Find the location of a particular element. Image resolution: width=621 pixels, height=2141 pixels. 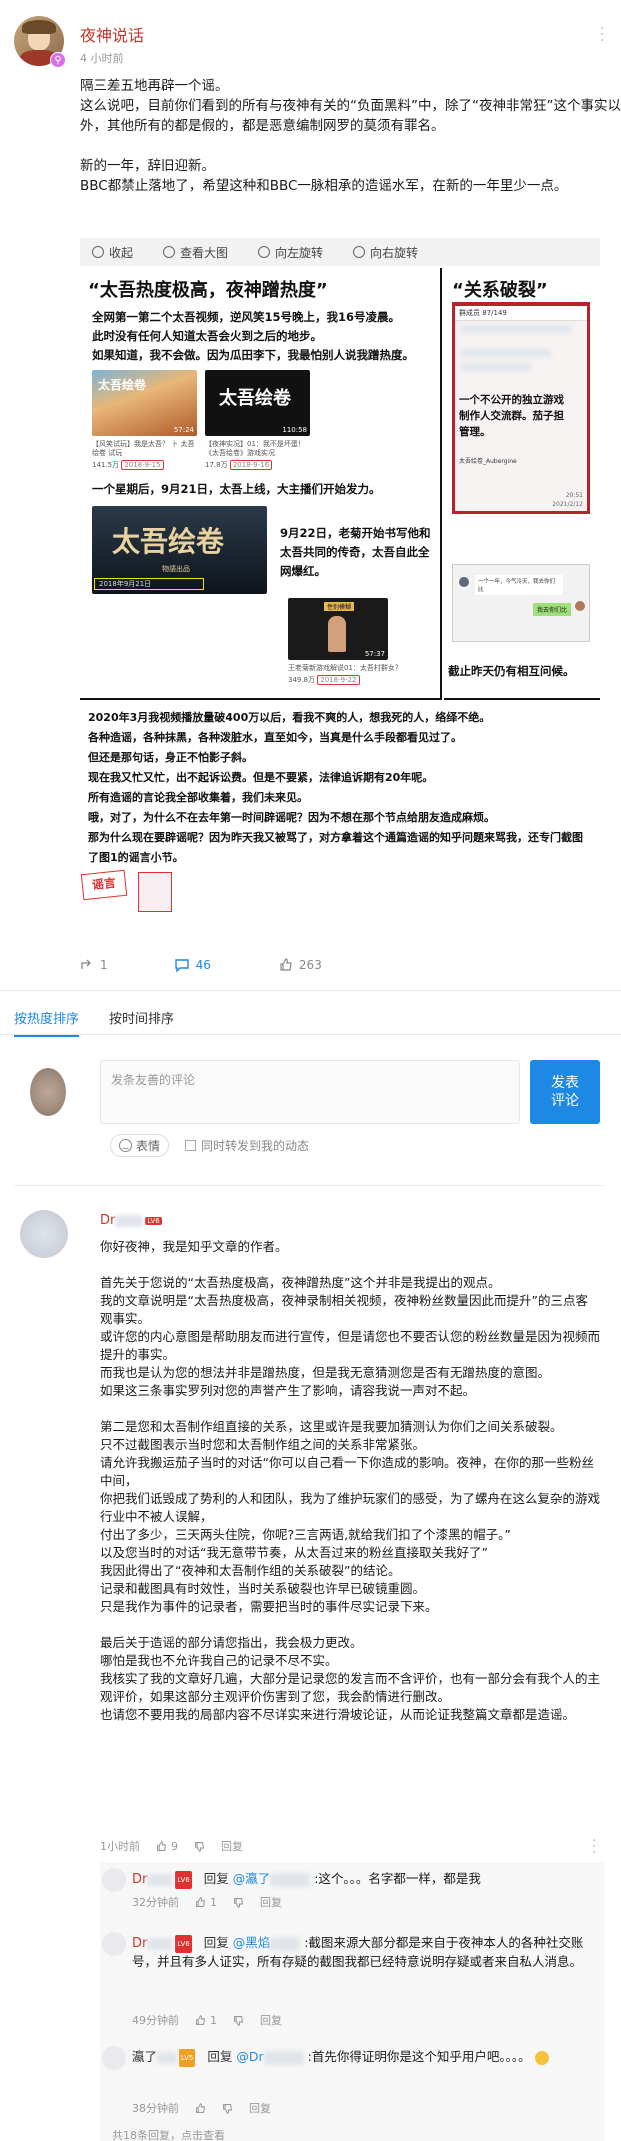

more-replies-link: 共18条回复，点击查看 is located at coordinates (168, 2135).